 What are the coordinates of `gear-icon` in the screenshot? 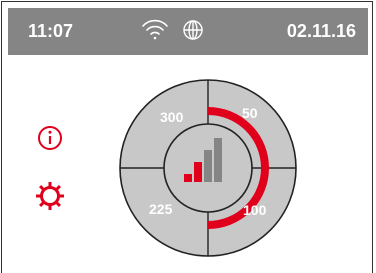 It's located at (50, 196).